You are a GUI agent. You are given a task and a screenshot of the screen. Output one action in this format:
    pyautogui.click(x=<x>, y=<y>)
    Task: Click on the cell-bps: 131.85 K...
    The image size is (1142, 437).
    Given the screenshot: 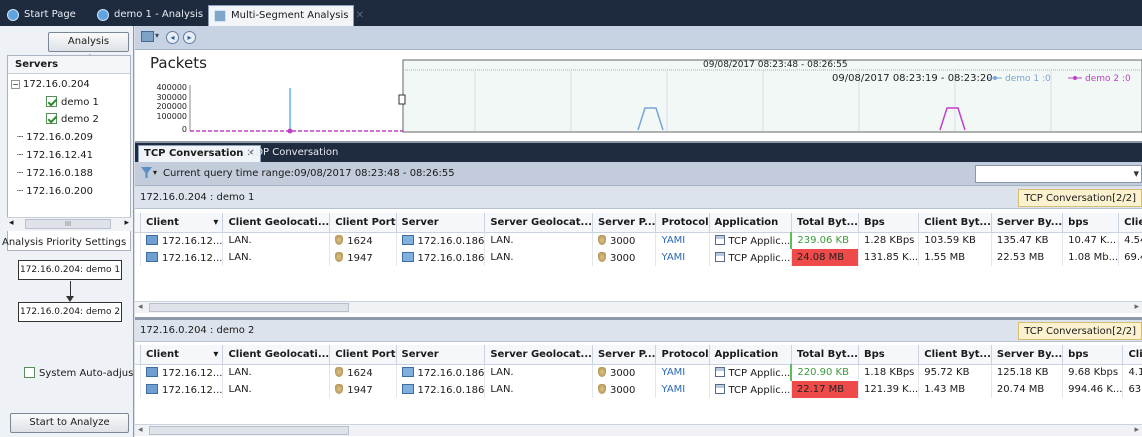 What is the action you would take?
    pyautogui.click(x=889, y=257)
    